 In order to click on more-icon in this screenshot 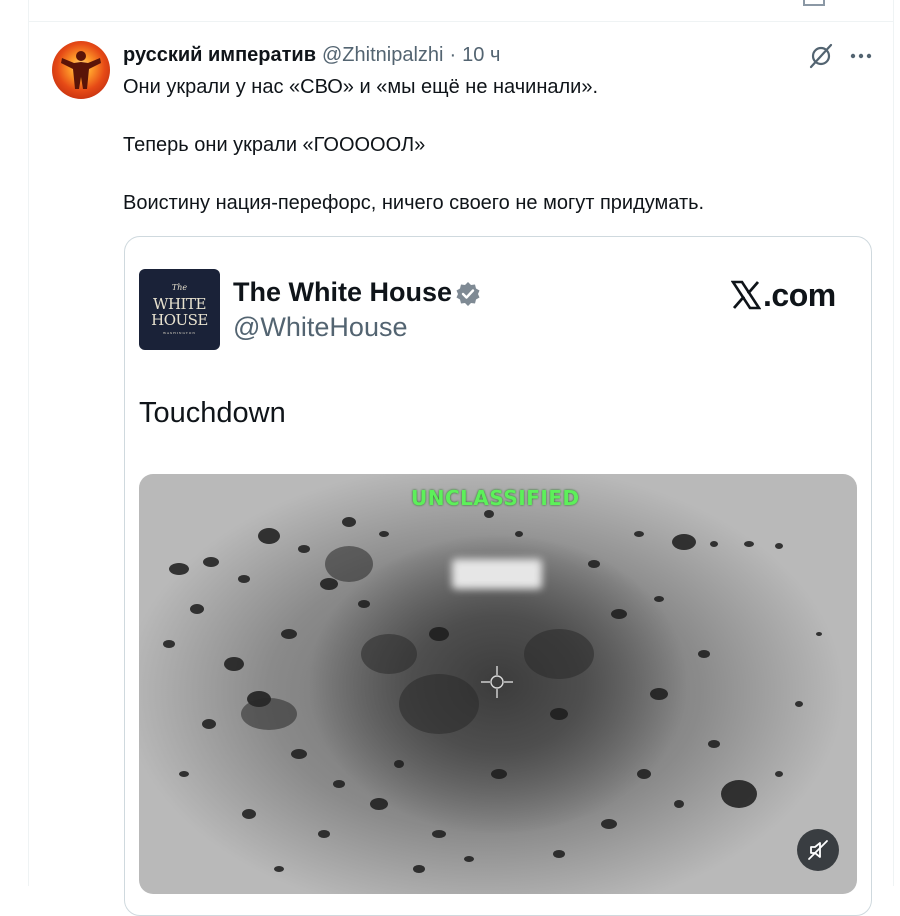, I will do `click(861, 56)`.